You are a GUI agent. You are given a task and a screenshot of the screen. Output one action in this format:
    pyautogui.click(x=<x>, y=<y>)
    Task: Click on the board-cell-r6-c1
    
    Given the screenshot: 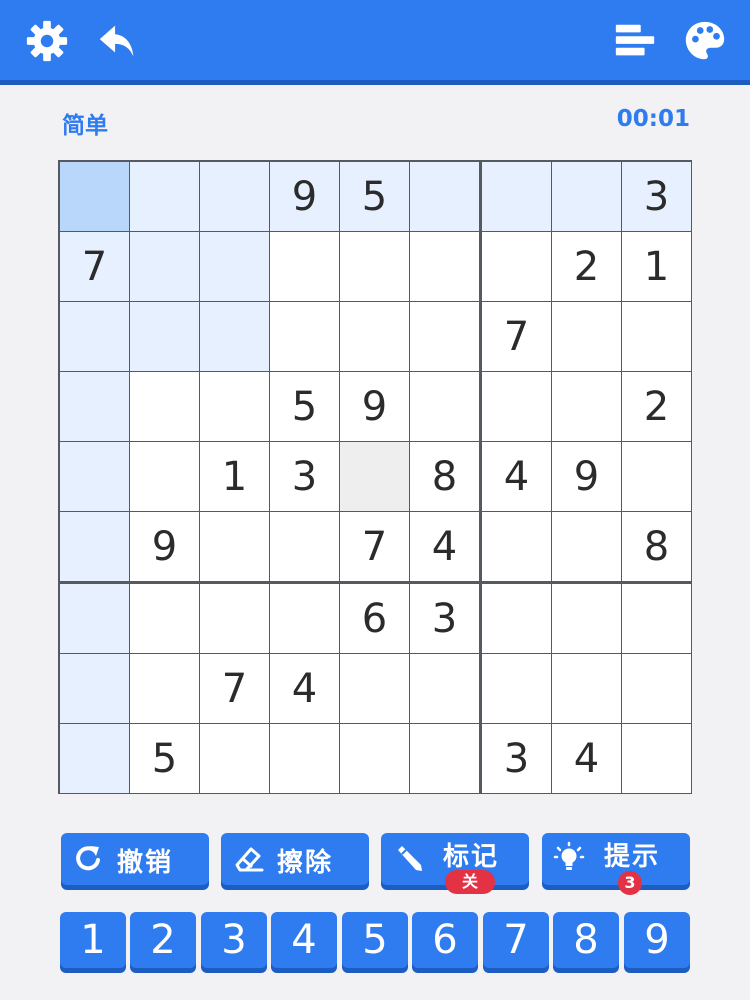 What is the action you would take?
    pyautogui.click(x=94, y=546)
    